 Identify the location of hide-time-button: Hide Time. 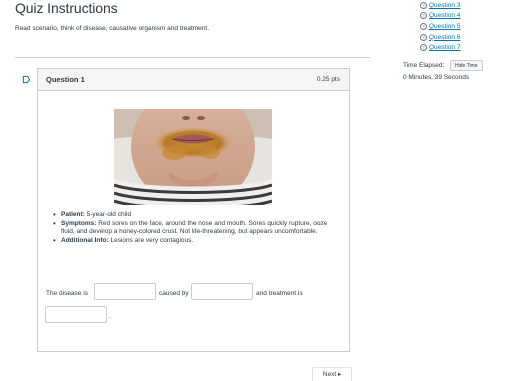
(466, 65).